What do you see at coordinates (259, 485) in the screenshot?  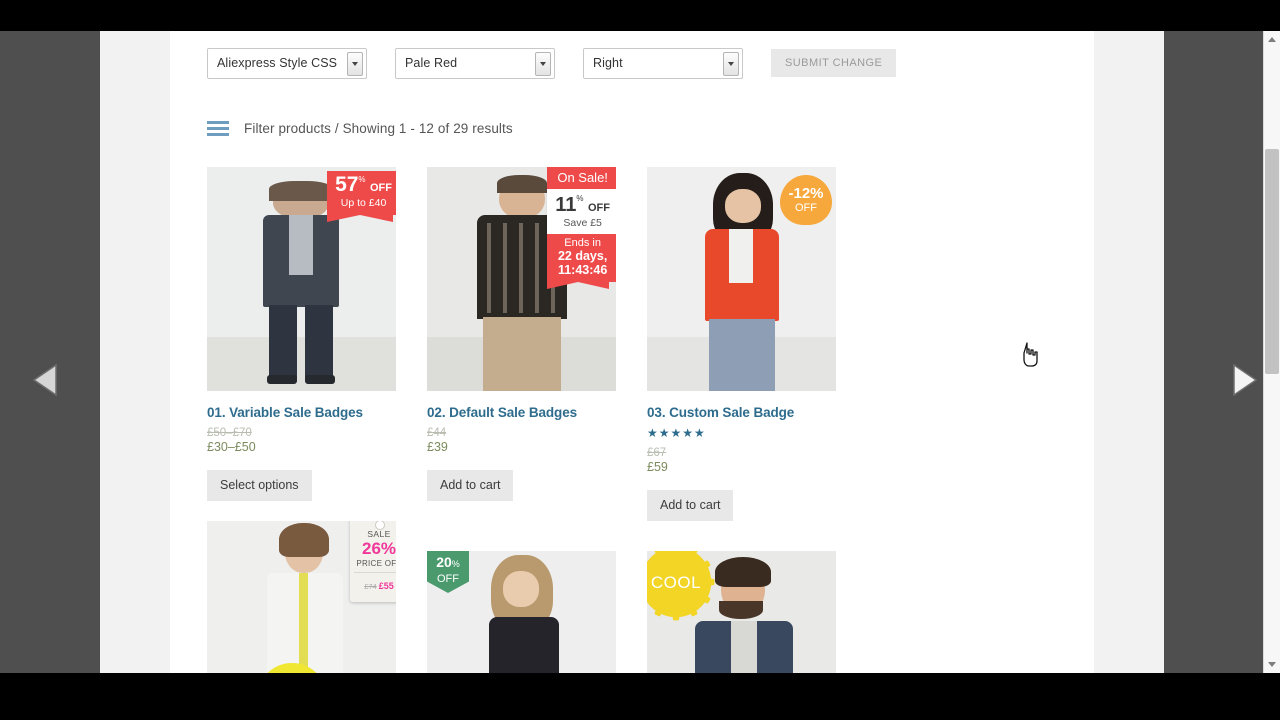 I see `select-options-button: Select options` at bounding box center [259, 485].